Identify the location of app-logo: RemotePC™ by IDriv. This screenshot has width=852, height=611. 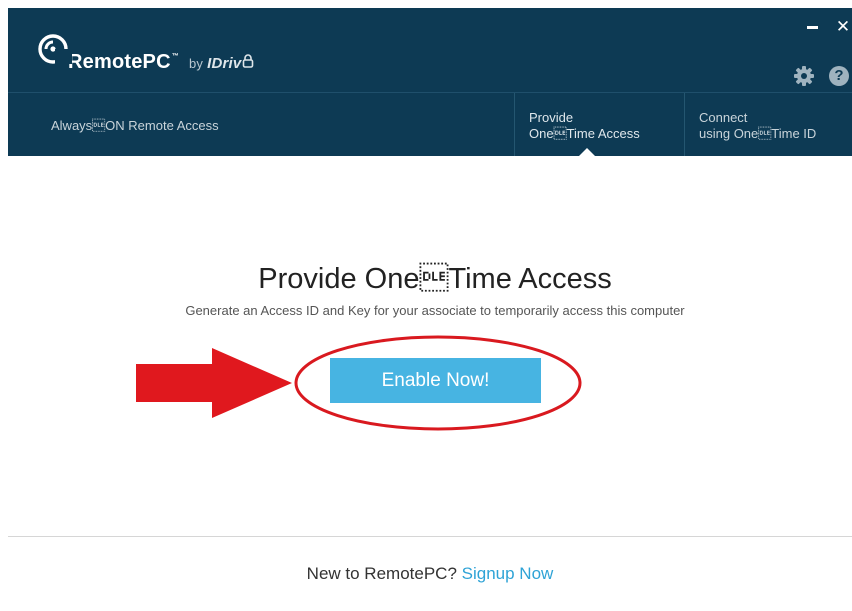
(146, 52).